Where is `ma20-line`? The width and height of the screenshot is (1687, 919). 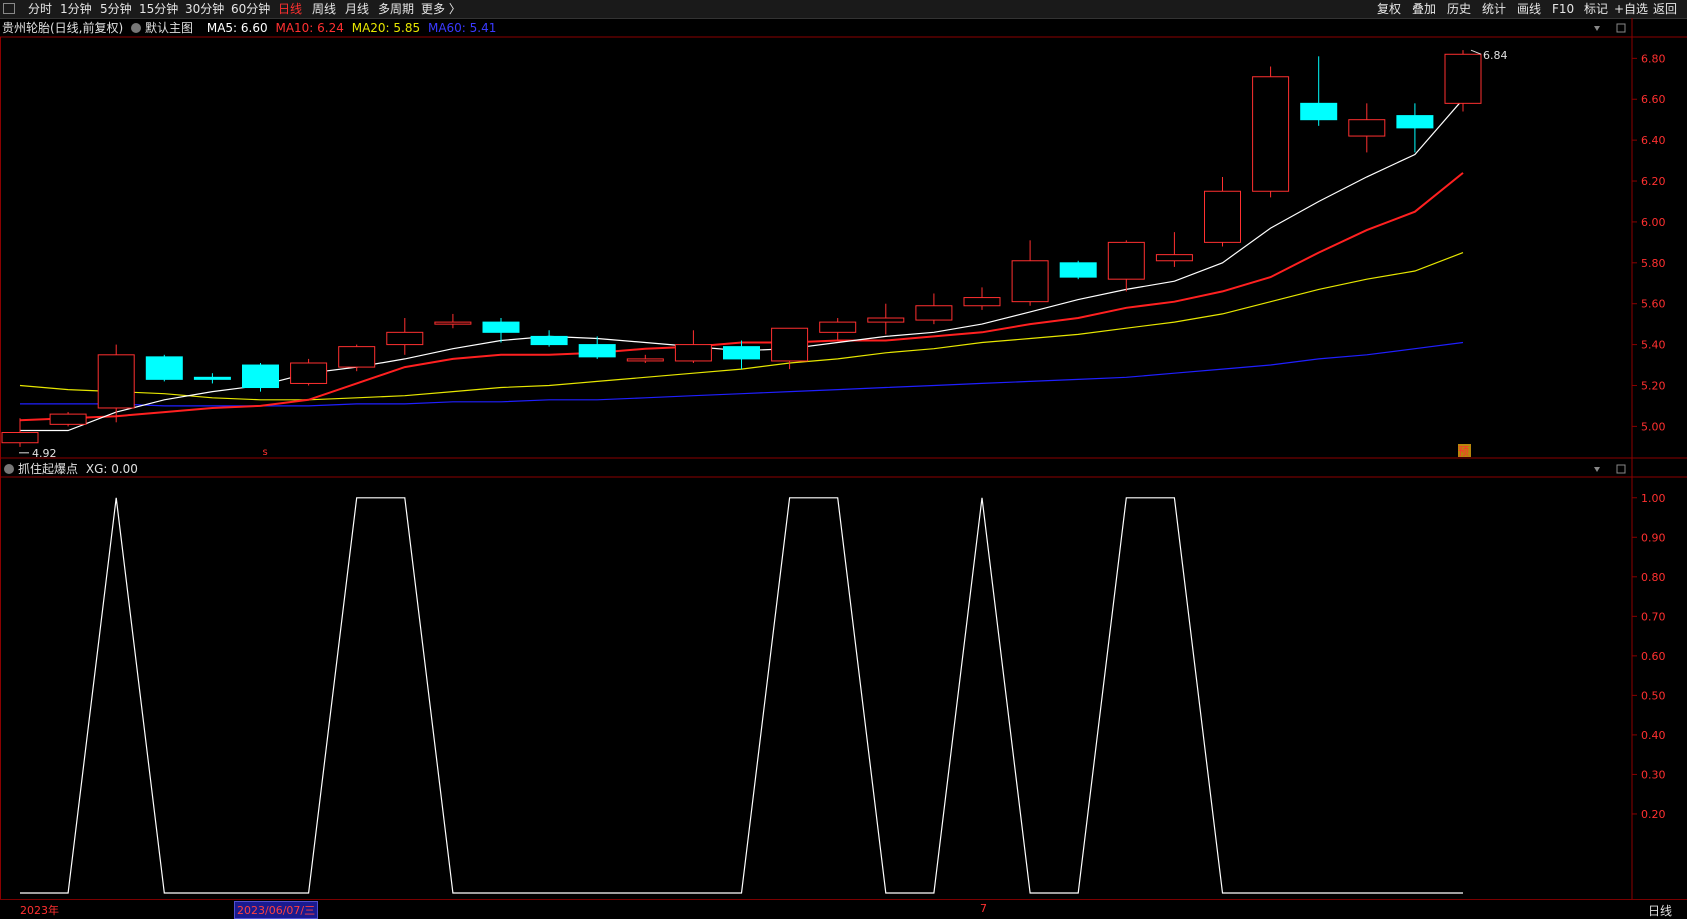
ma20-line is located at coordinates (741, 326).